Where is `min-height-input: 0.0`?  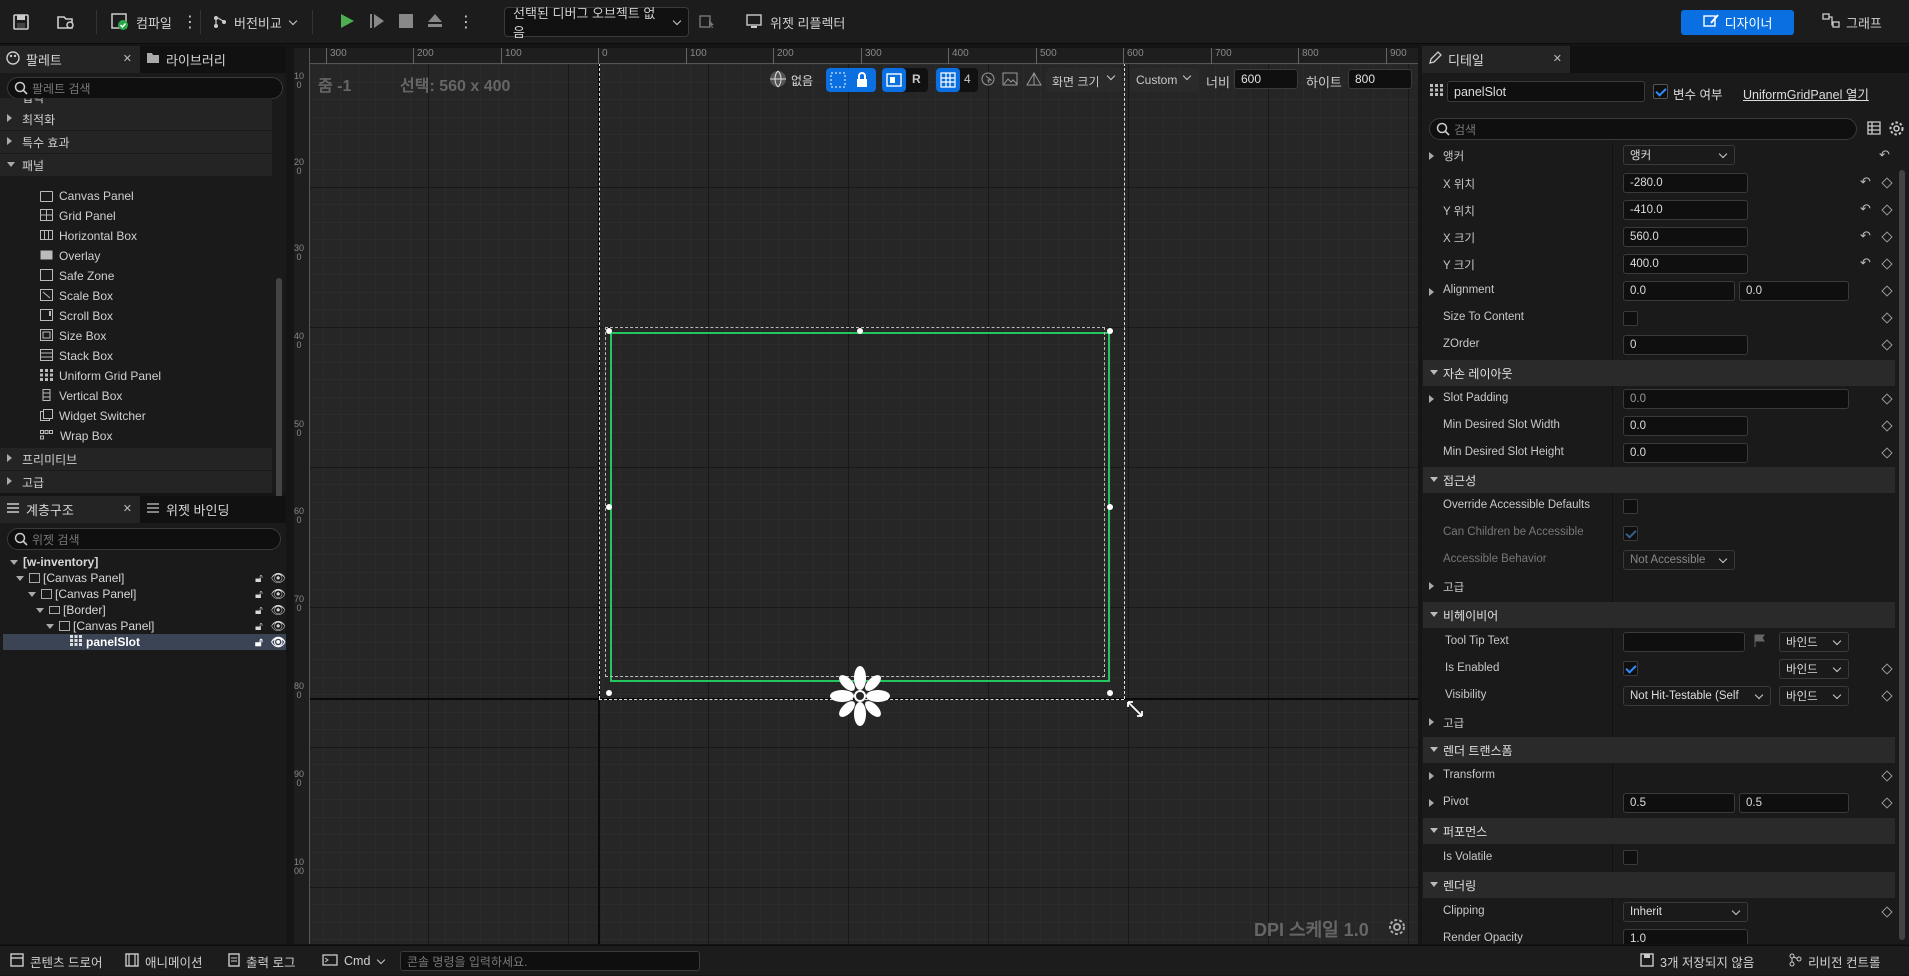
min-height-input: 0.0 is located at coordinates (1685, 453).